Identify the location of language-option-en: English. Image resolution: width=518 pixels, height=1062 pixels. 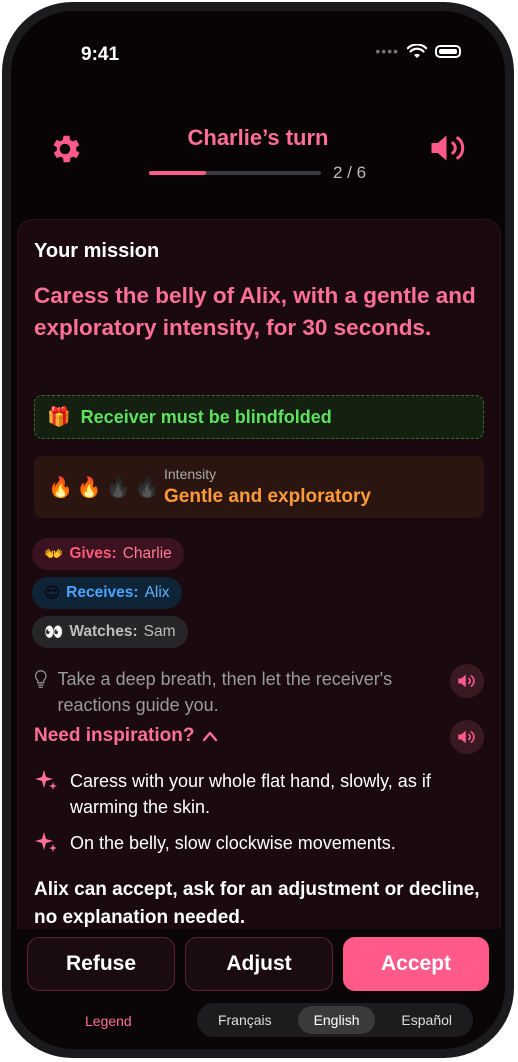
(336, 1020).